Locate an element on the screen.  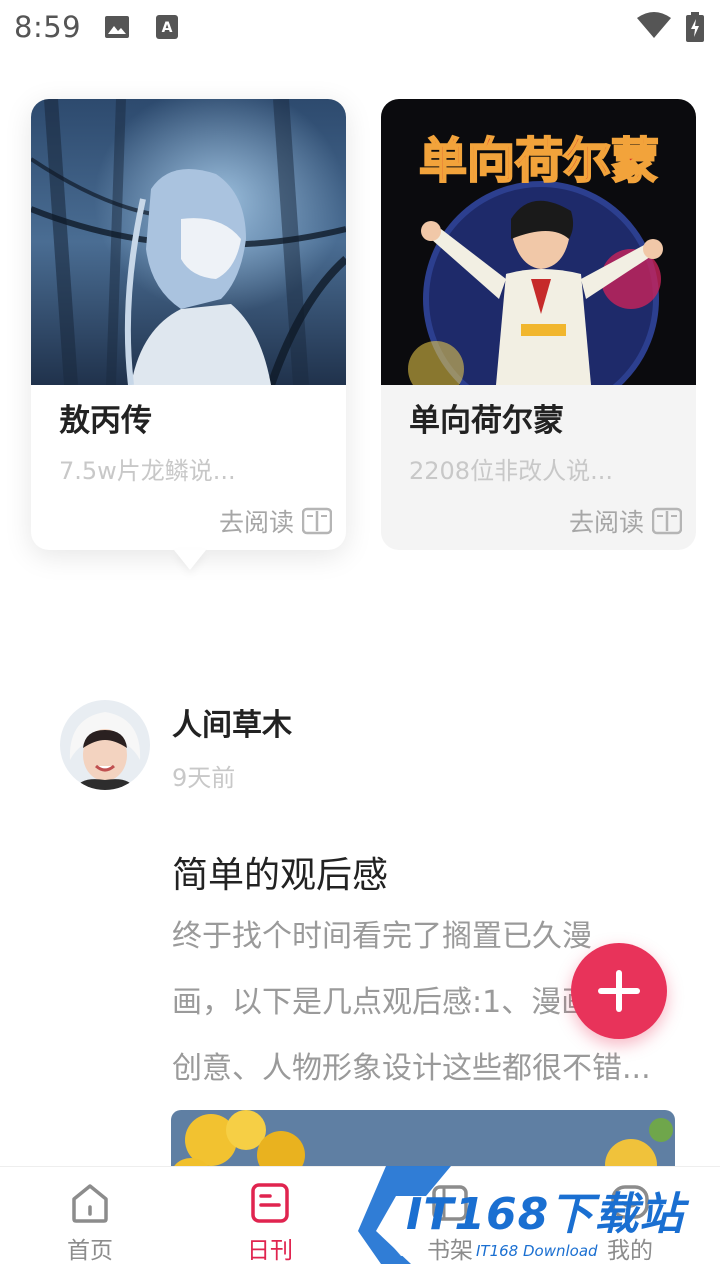
a-icon: A is located at coordinates (167, 27).